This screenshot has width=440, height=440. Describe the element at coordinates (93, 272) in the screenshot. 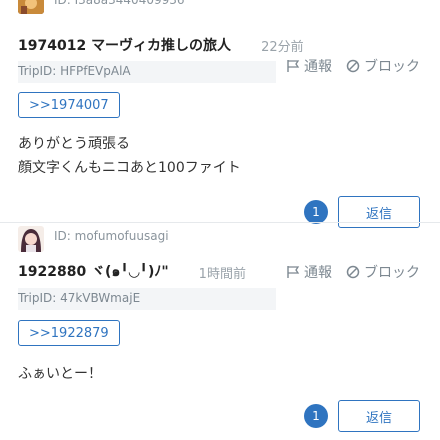

I see `post-title: 1922880 ヾ(๑╹◡╹)ﾉ"` at that location.